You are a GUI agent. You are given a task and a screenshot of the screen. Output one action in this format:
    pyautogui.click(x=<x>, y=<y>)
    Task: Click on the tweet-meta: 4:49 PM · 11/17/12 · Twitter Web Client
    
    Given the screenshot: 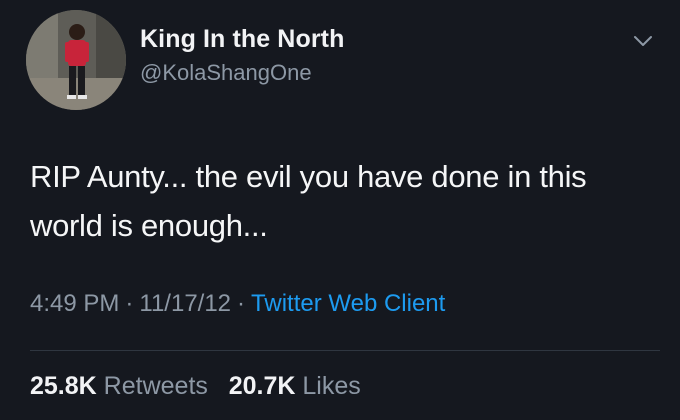 What is the action you would take?
    pyautogui.click(x=237, y=304)
    